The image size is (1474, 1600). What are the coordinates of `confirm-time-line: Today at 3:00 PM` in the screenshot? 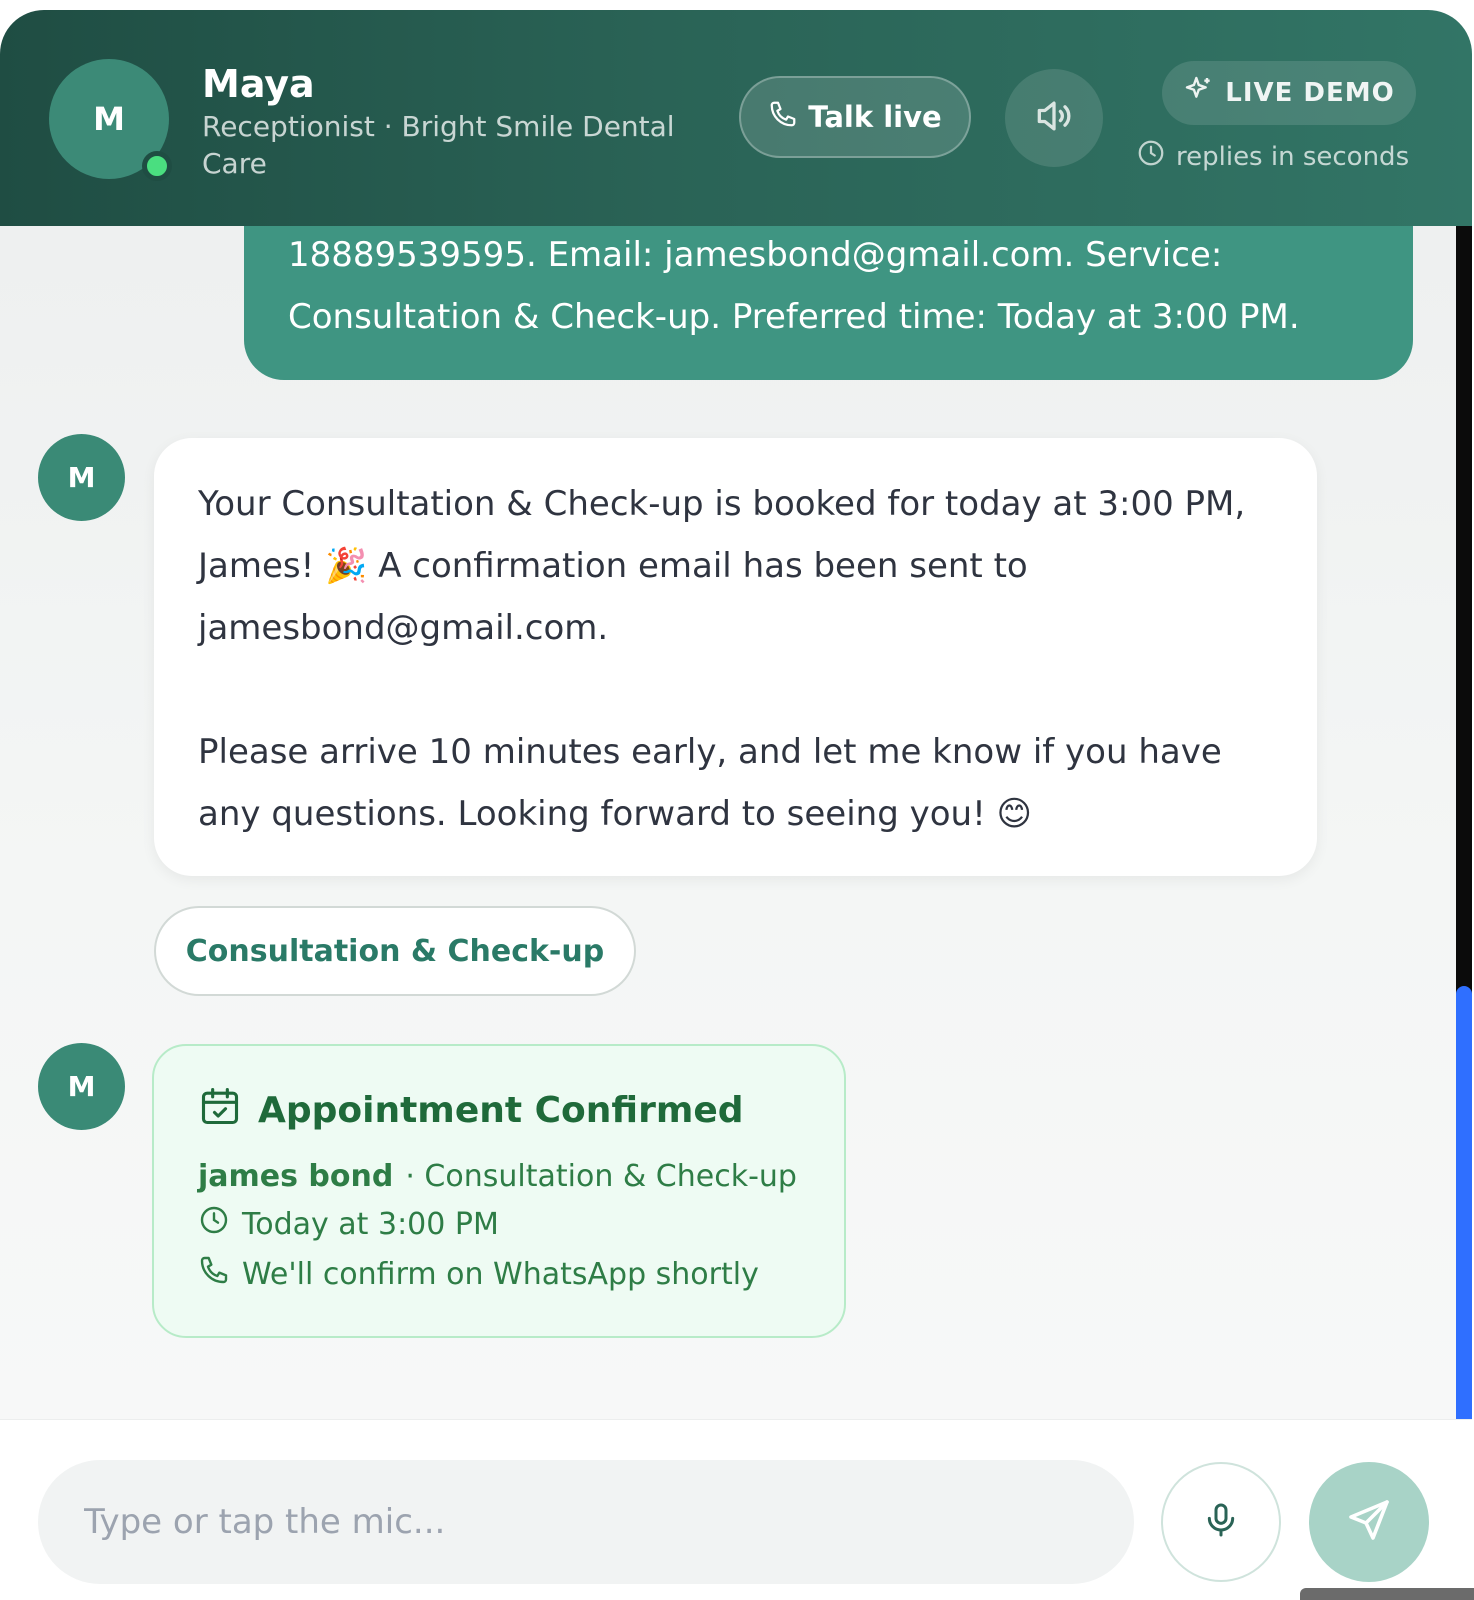 It's located at (499, 1224).